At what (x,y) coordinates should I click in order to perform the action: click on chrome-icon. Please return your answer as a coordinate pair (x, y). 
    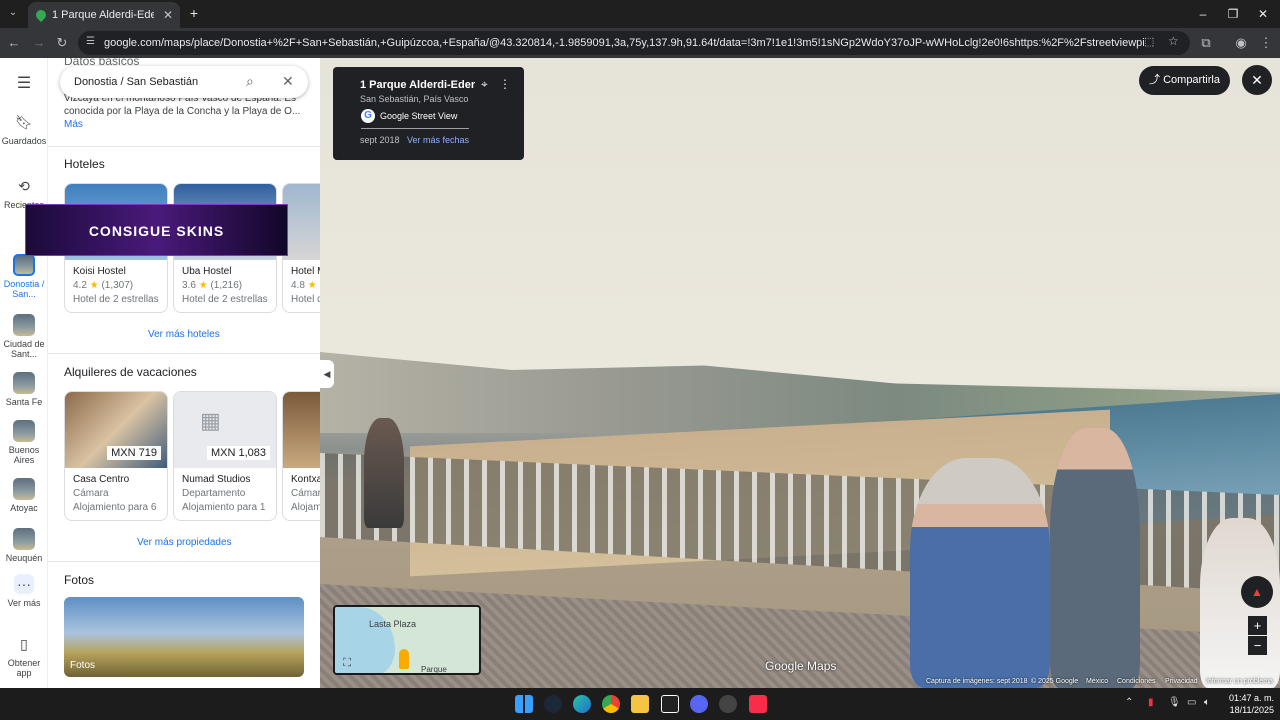
    Looking at the image, I should click on (611, 704).